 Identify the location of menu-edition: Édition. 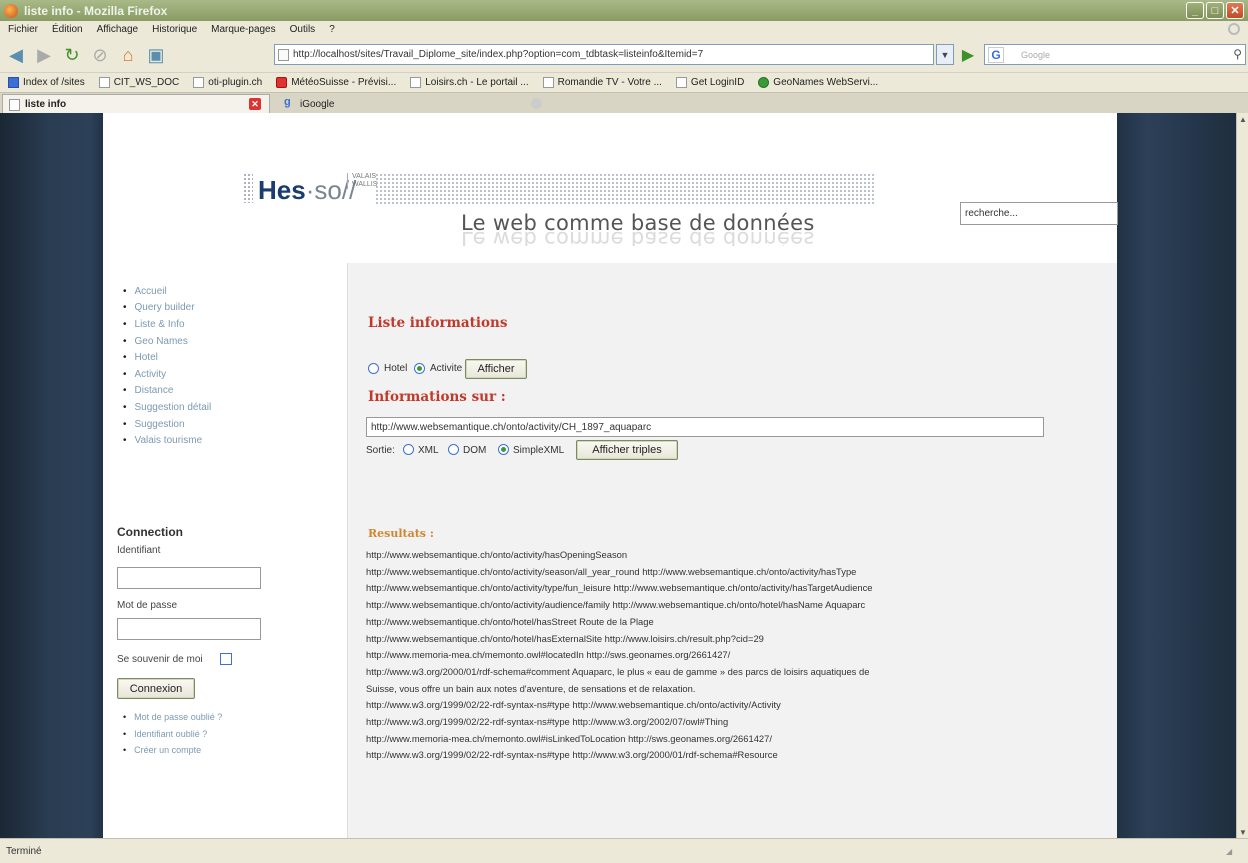
(67, 29).